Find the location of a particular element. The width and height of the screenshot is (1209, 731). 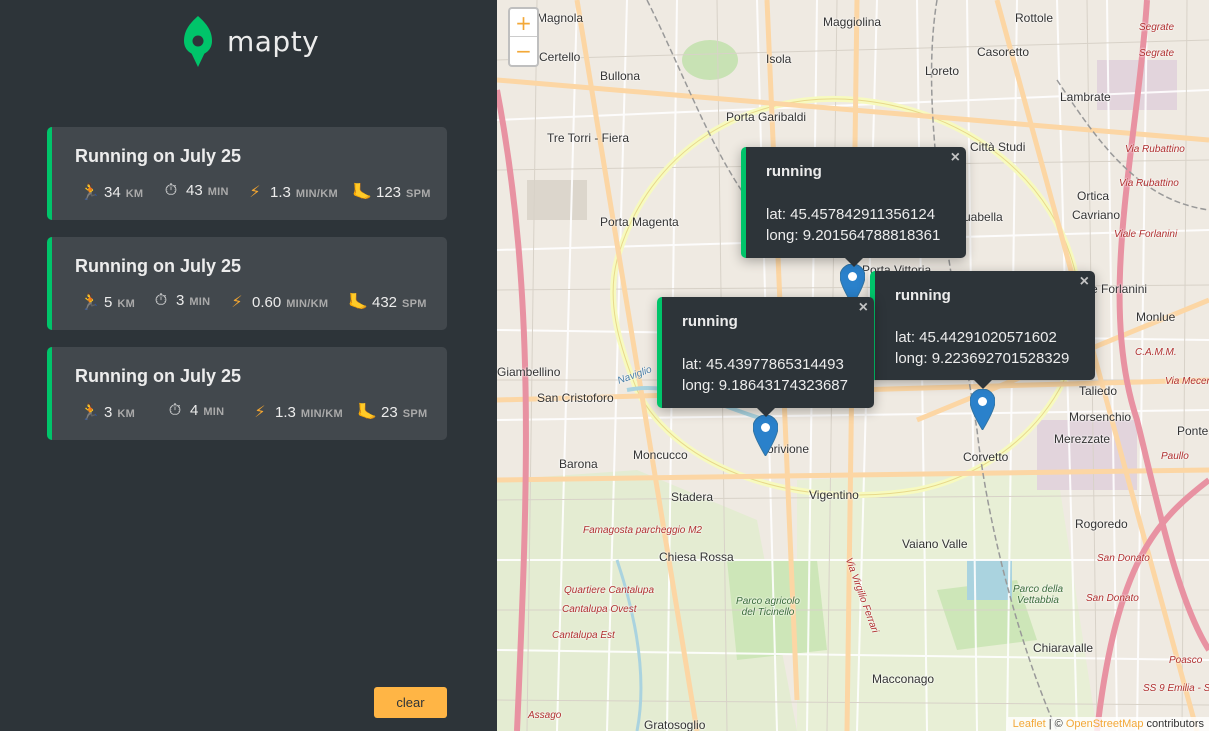

map-label: Barona is located at coordinates (578, 464).